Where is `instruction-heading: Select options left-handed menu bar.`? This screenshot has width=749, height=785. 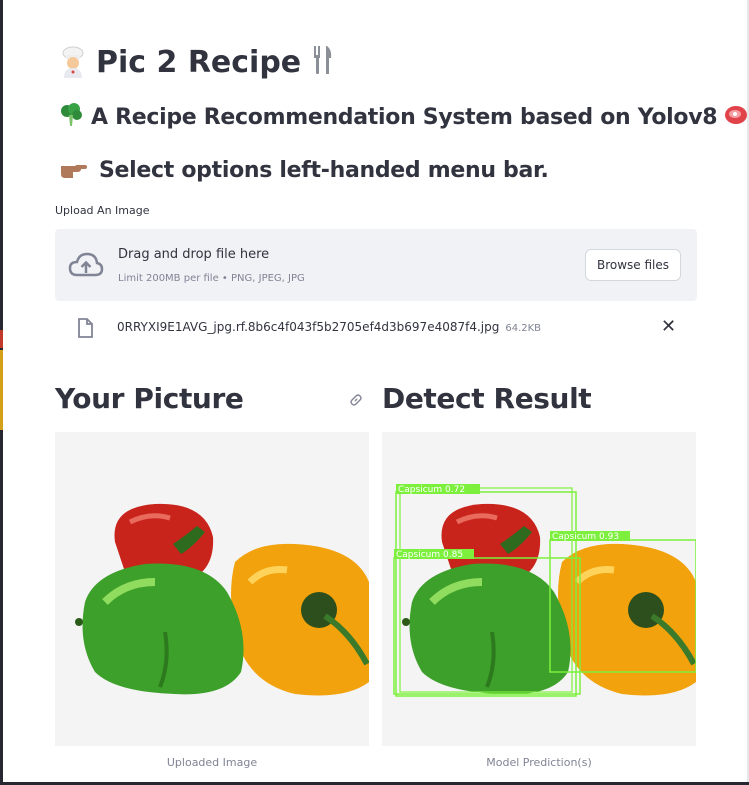 instruction-heading: Select options left-handed menu bar. is located at coordinates (304, 170).